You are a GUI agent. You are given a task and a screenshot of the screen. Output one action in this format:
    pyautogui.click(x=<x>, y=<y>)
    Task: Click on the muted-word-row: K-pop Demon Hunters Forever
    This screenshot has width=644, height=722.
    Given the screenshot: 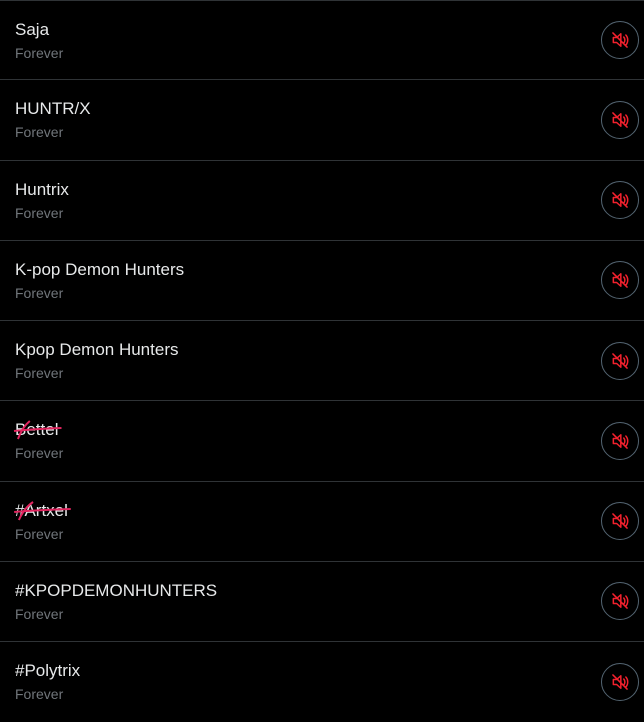 What is the action you would take?
    pyautogui.click(x=322, y=281)
    